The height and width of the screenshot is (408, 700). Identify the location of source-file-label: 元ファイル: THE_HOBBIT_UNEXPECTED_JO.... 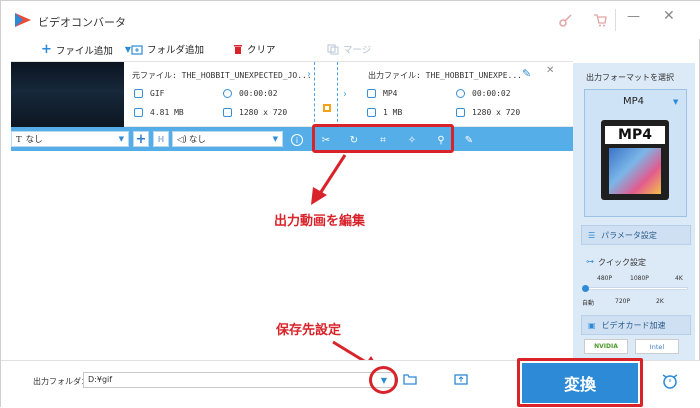
(222, 75).